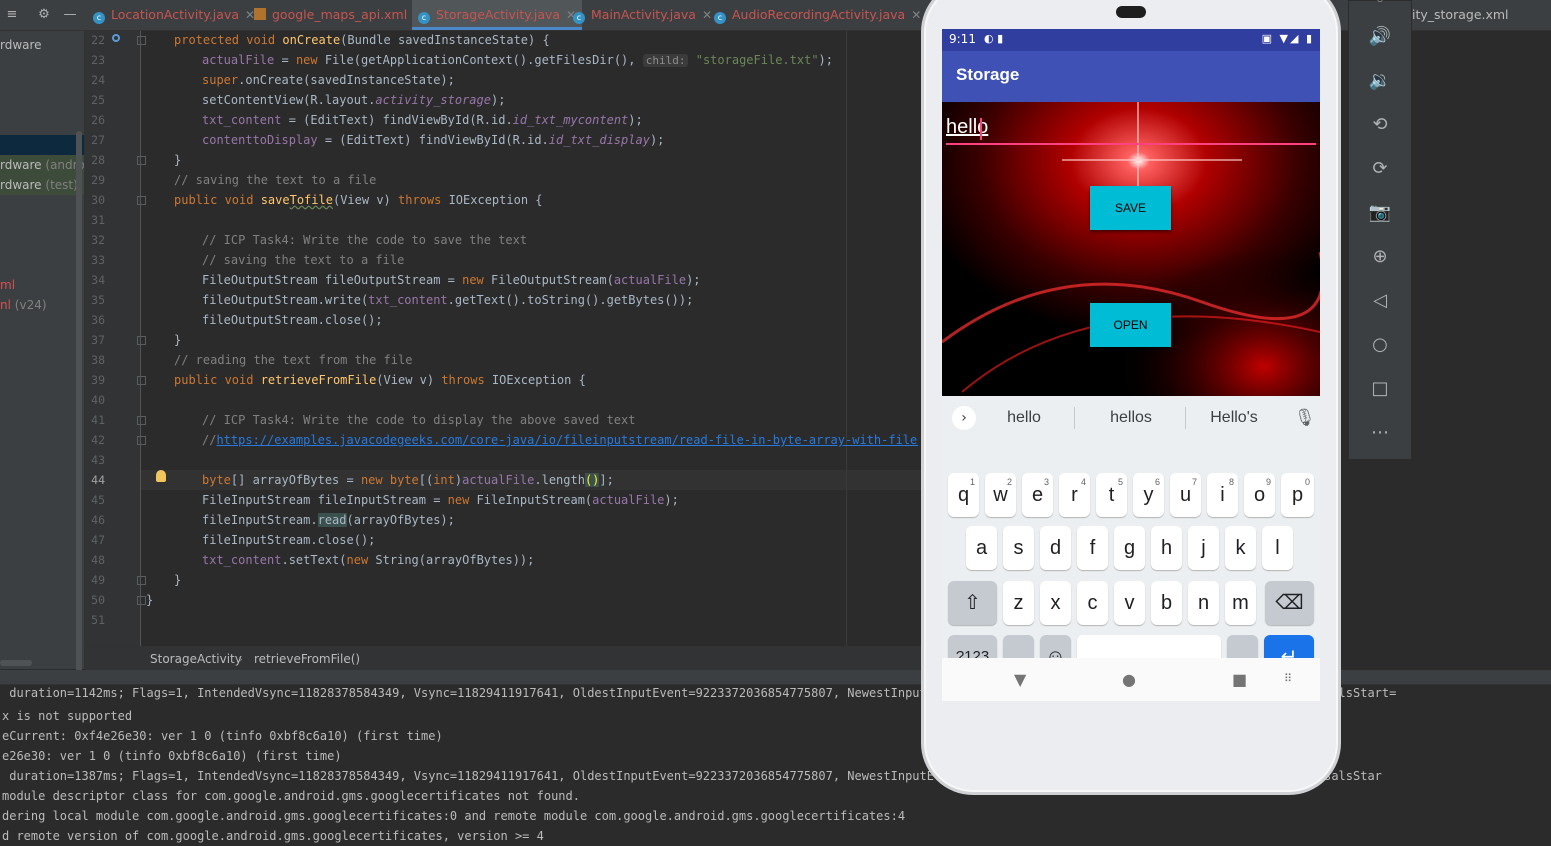 Image resolution: width=1551 pixels, height=846 pixels. What do you see at coordinates (98, 40) in the screenshot?
I see `line-number: 22` at bounding box center [98, 40].